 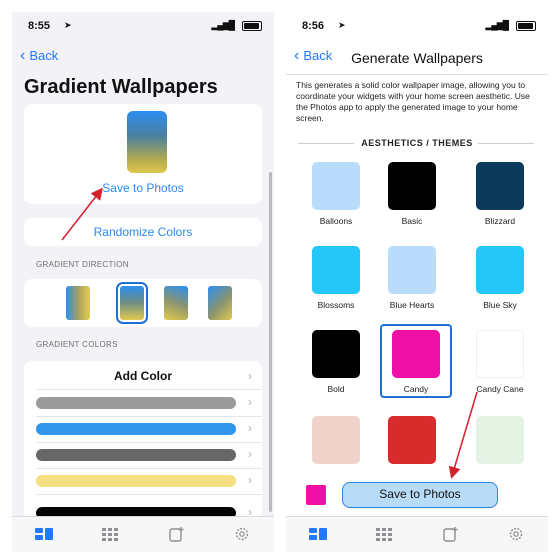 What do you see at coordinates (121, 87) in the screenshot?
I see `page-title: Gradient Wallpapers` at bounding box center [121, 87].